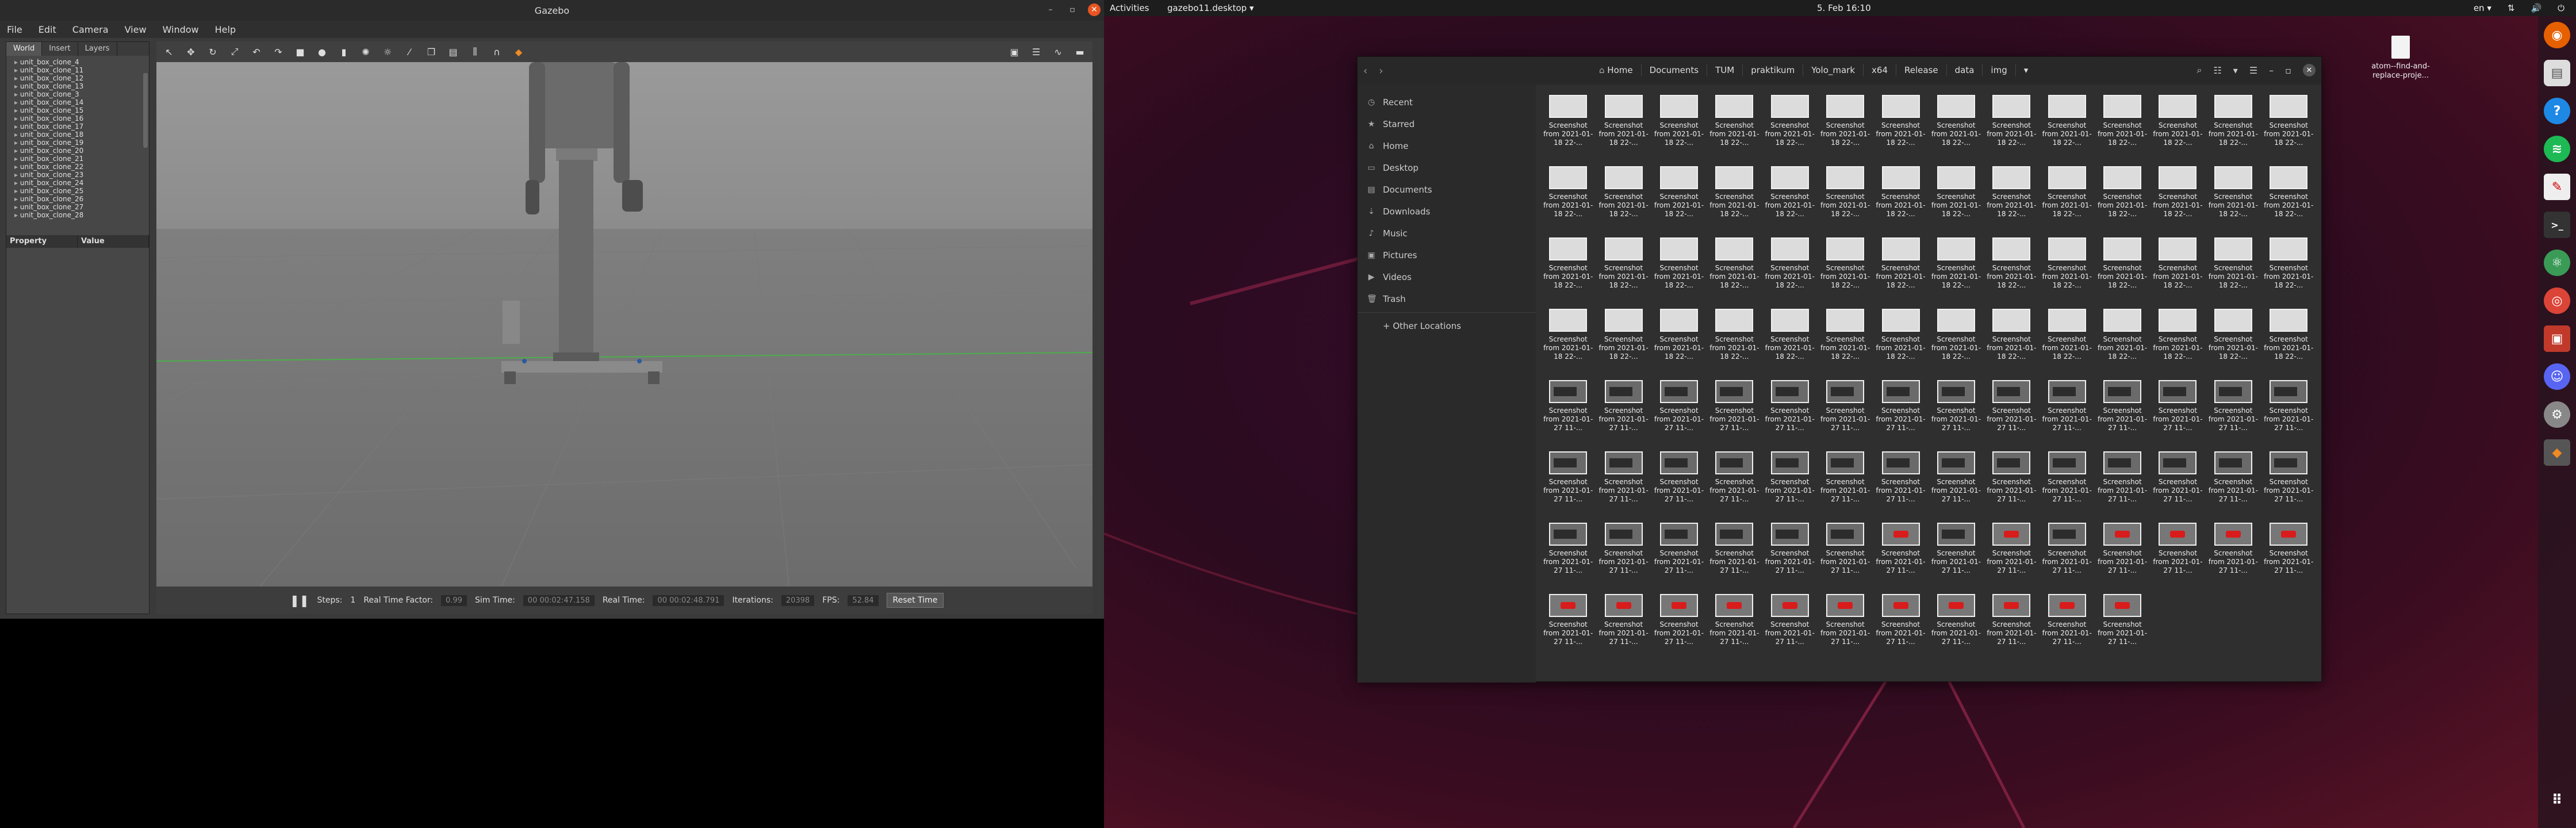 The image size is (2576, 828). I want to click on tree-item: unit_box_clone_12, so click(81, 78).